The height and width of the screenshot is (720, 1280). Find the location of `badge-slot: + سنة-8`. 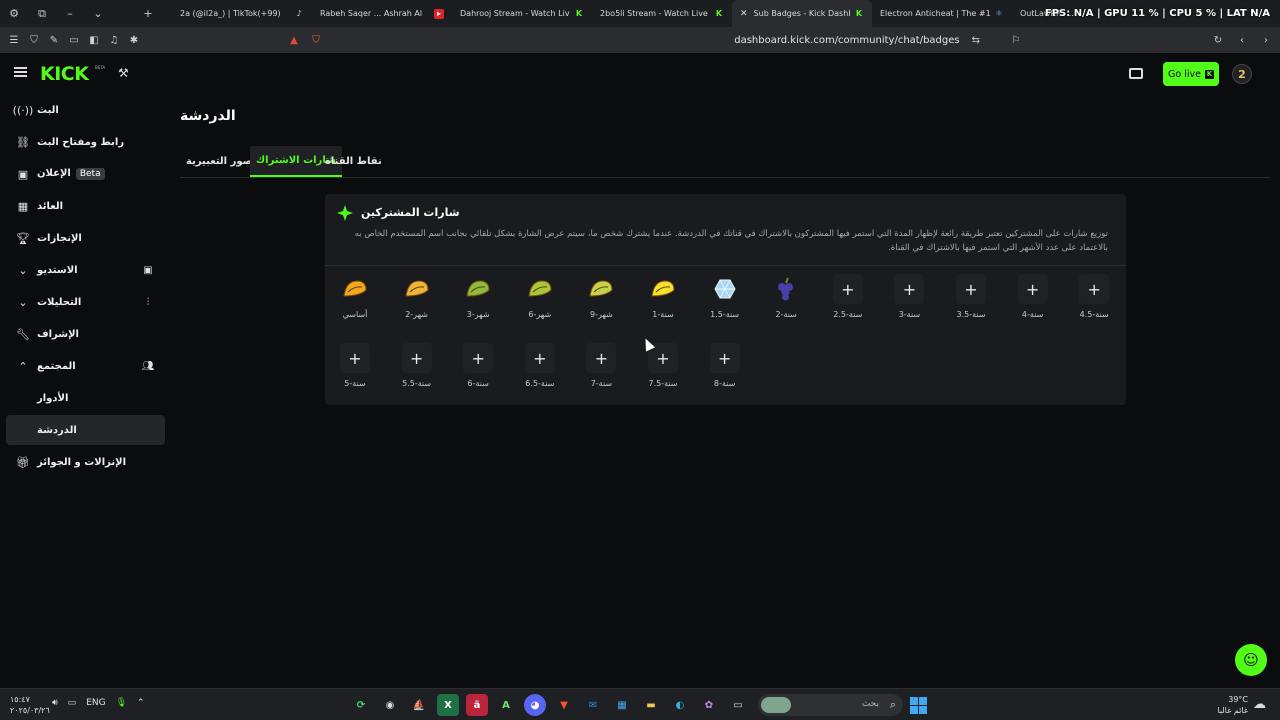

badge-slot: + سنة-8 is located at coordinates (725, 369).